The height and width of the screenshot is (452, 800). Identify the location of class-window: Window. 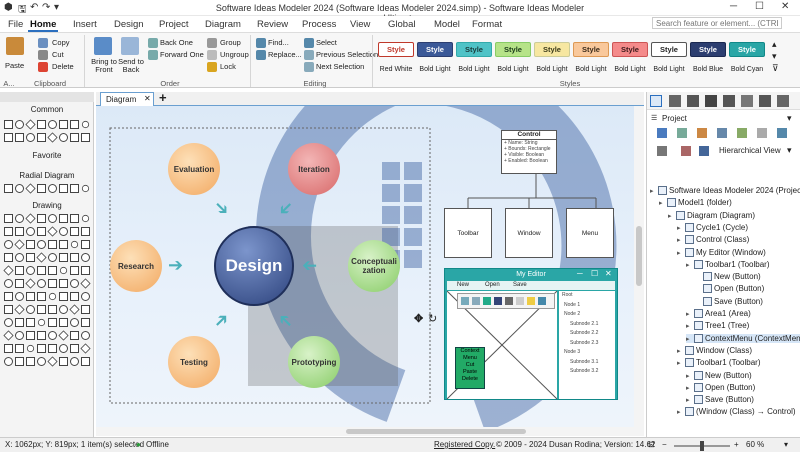
(529, 233).